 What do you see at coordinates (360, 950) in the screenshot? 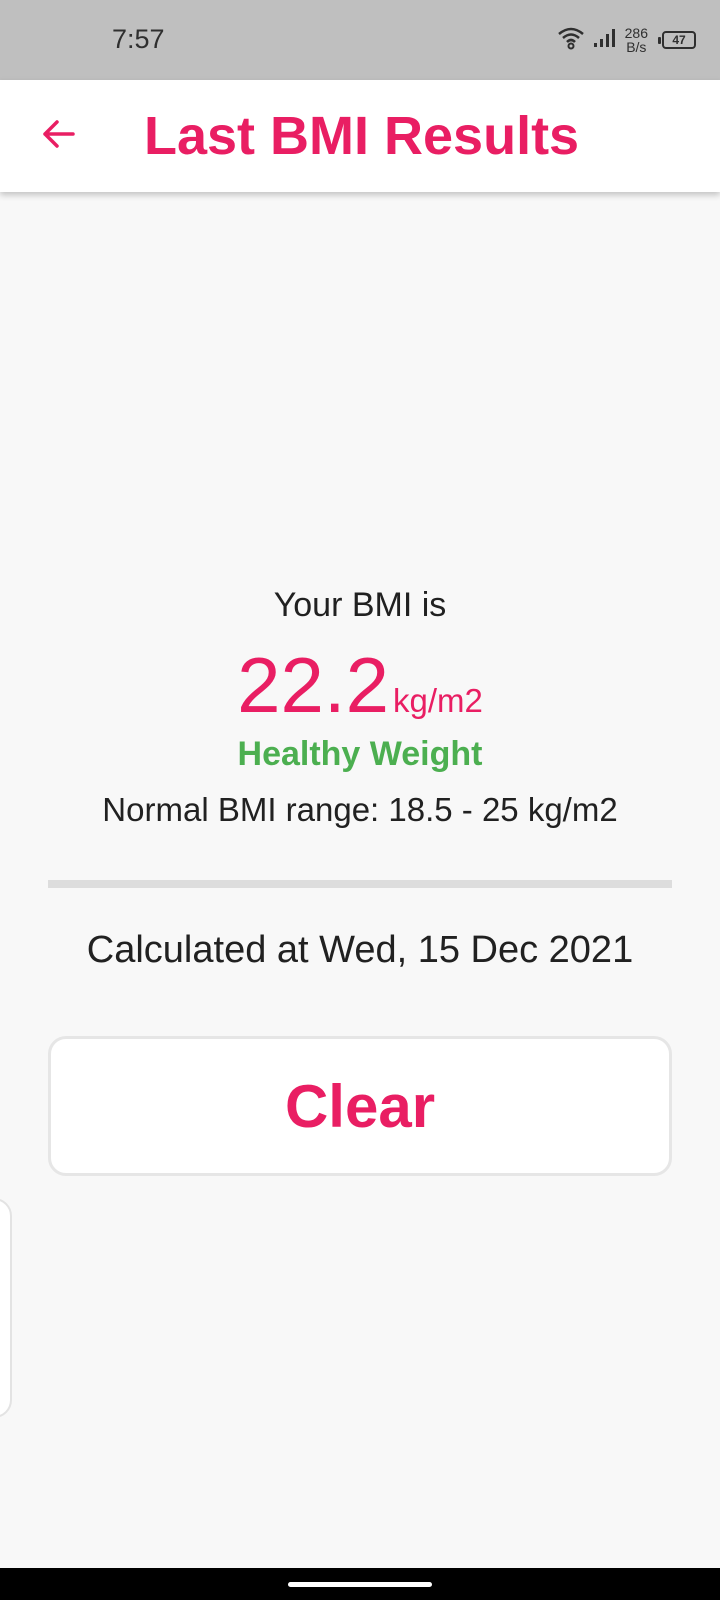
I see `calculated-at: Calculated at Wed, 15 Dec 2021` at bounding box center [360, 950].